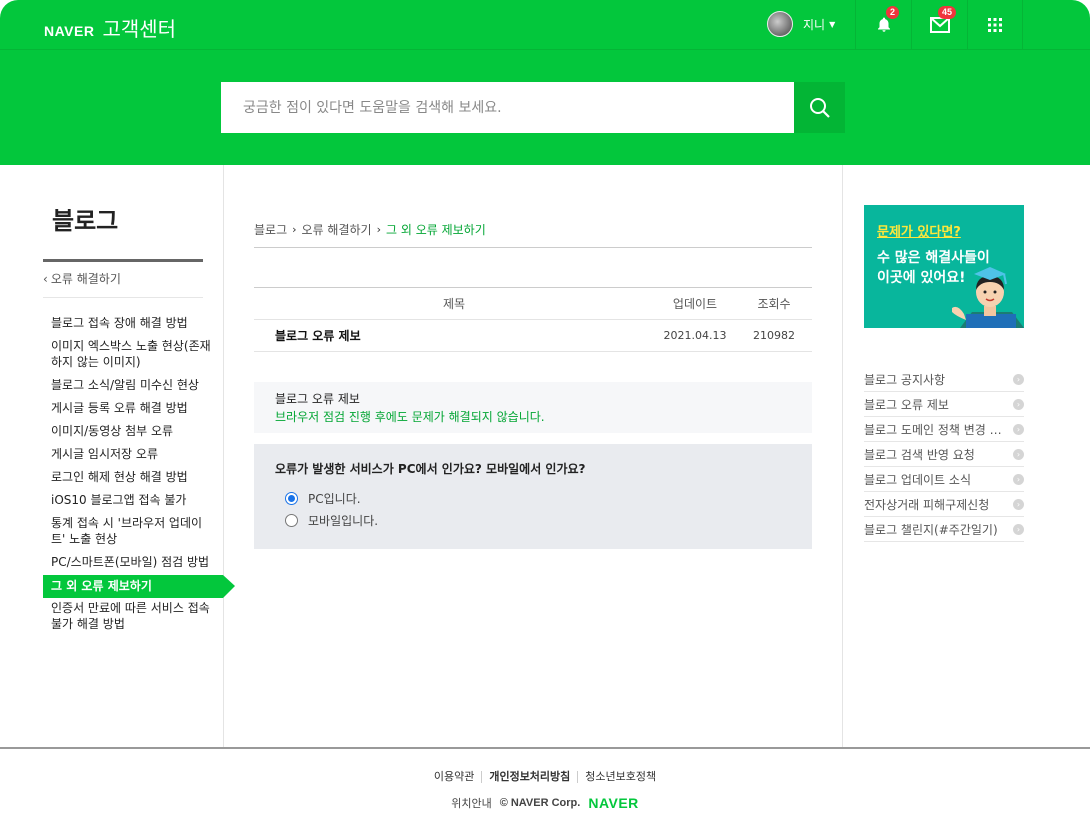 Image resolution: width=1090 pixels, height=818 pixels. What do you see at coordinates (832, 24) in the screenshot?
I see `caret-down-icon: ▼` at bounding box center [832, 24].